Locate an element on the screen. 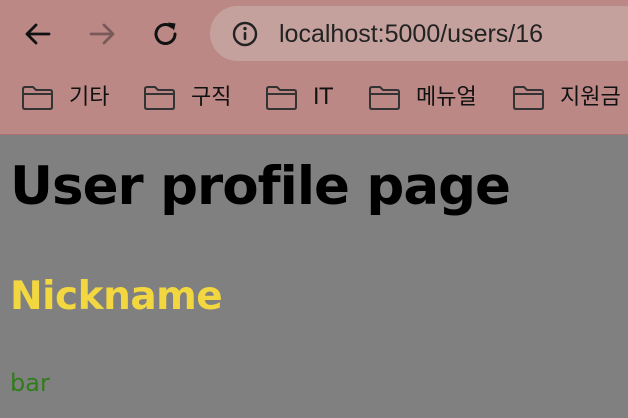  bookmark-folder-manual: 메뉴얼 is located at coordinates (422, 98).